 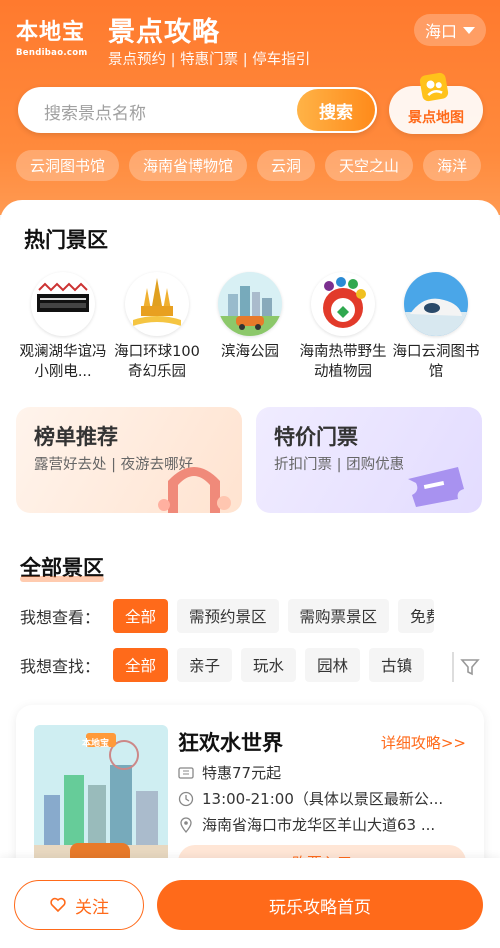 What do you see at coordinates (76, 437) in the screenshot?
I see `promo-title: 榜单推荐` at bounding box center [76, 437].